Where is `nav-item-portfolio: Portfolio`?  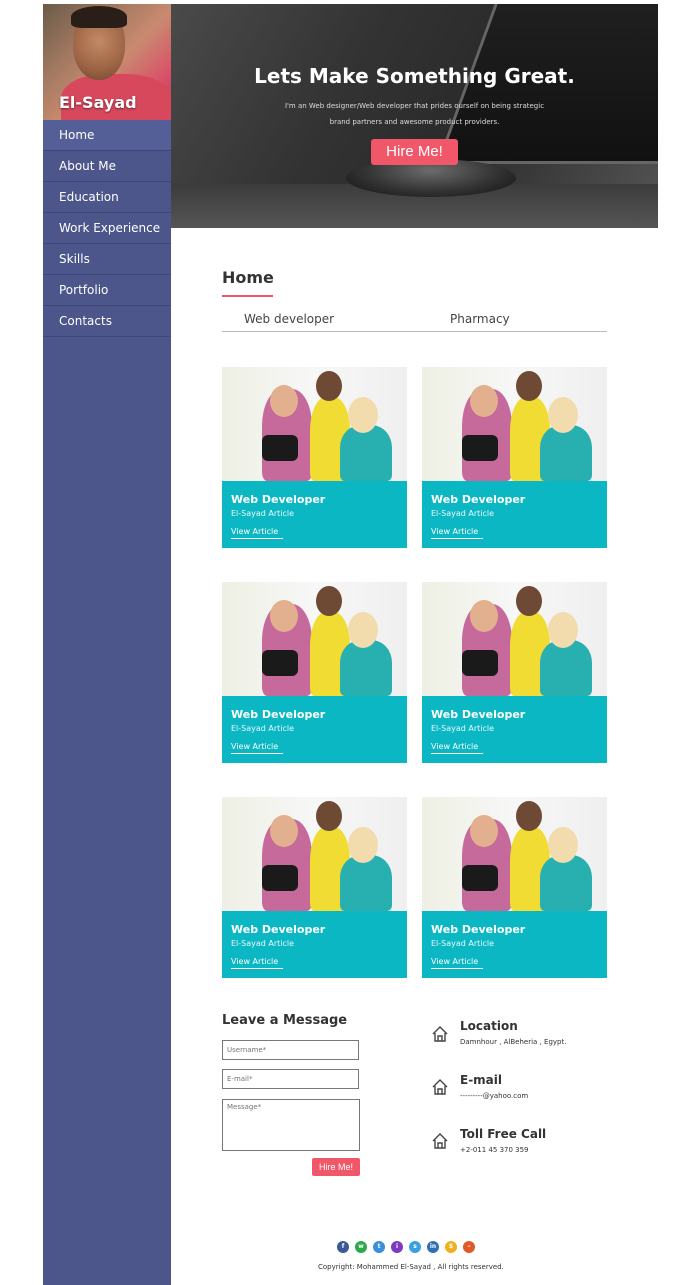 nav-item-portfolio: Portfolio is located at coordinates (107, 290).